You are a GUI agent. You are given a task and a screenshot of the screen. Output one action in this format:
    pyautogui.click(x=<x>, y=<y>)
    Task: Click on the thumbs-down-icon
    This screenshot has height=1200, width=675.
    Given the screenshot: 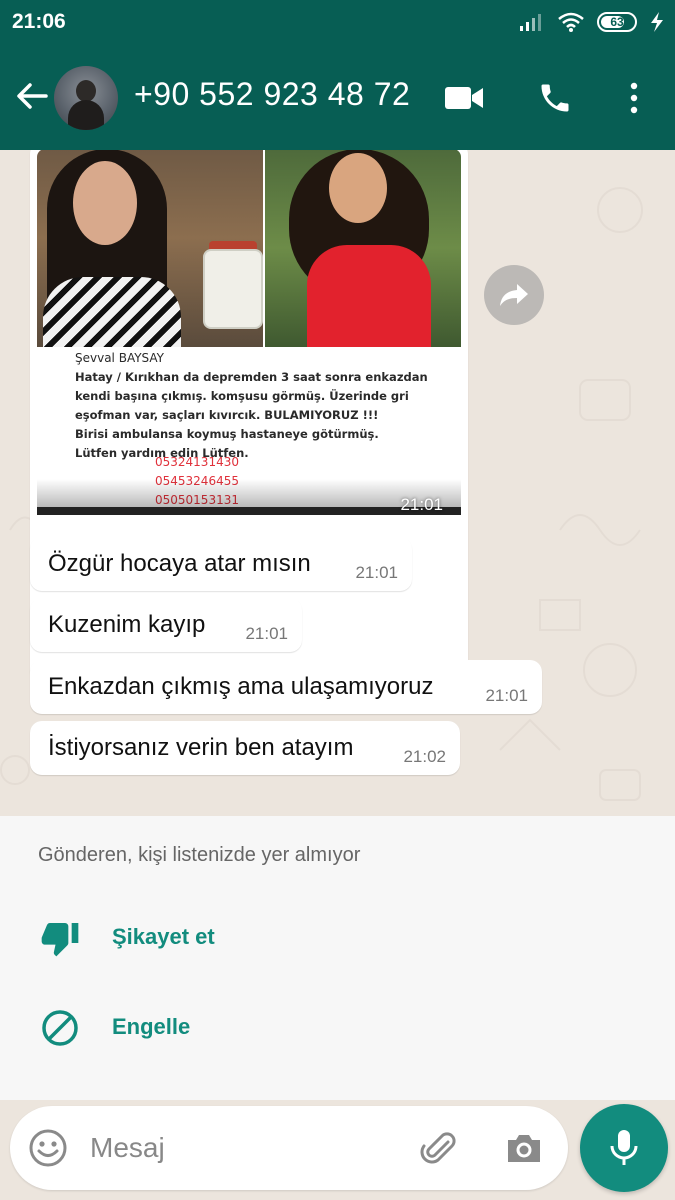 What is the action you would take?
    pyautogui.click(x=60, y=940)
    